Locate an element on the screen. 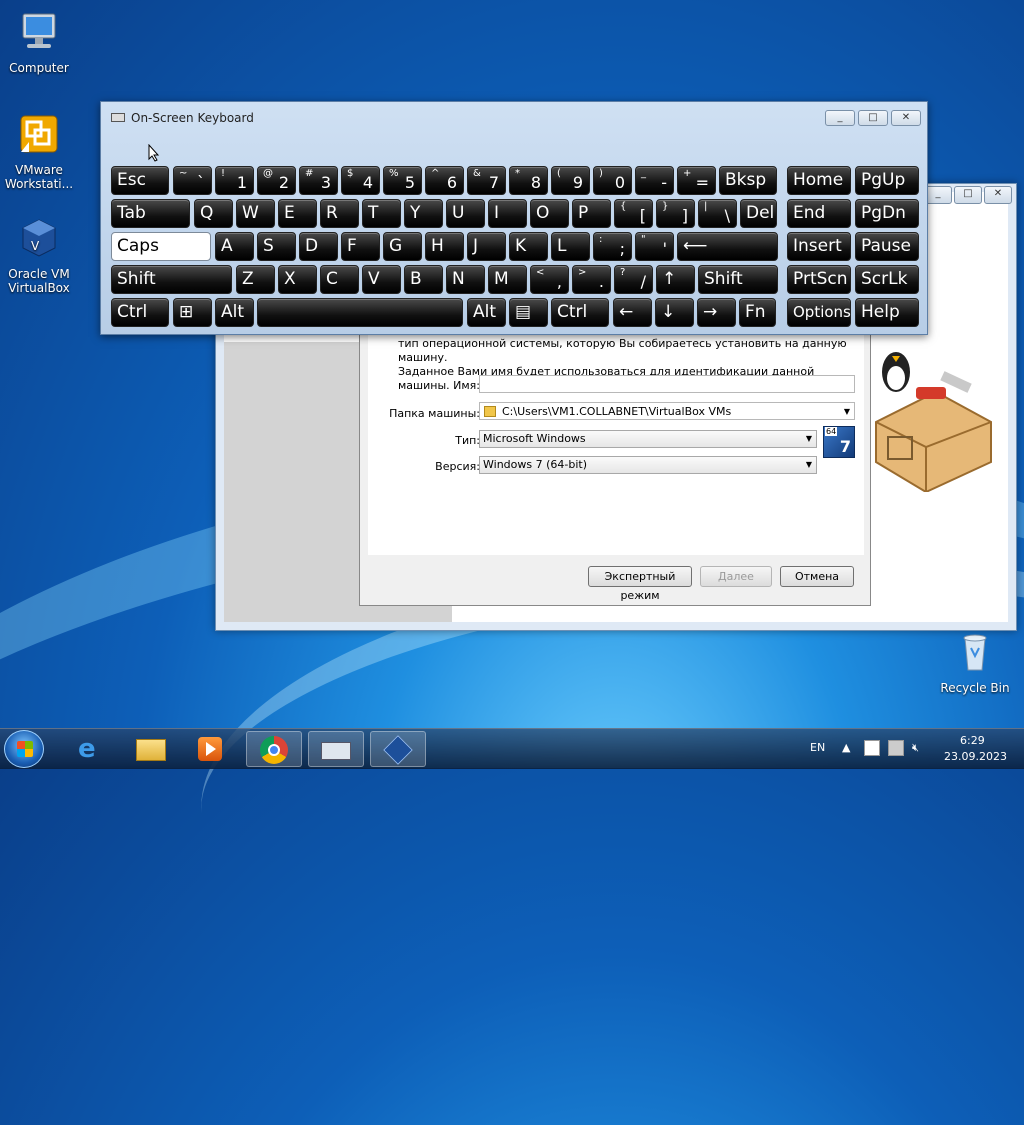 This screenshot has width=1024, height=1125. key-v: V is located at coordinates (381, 279).